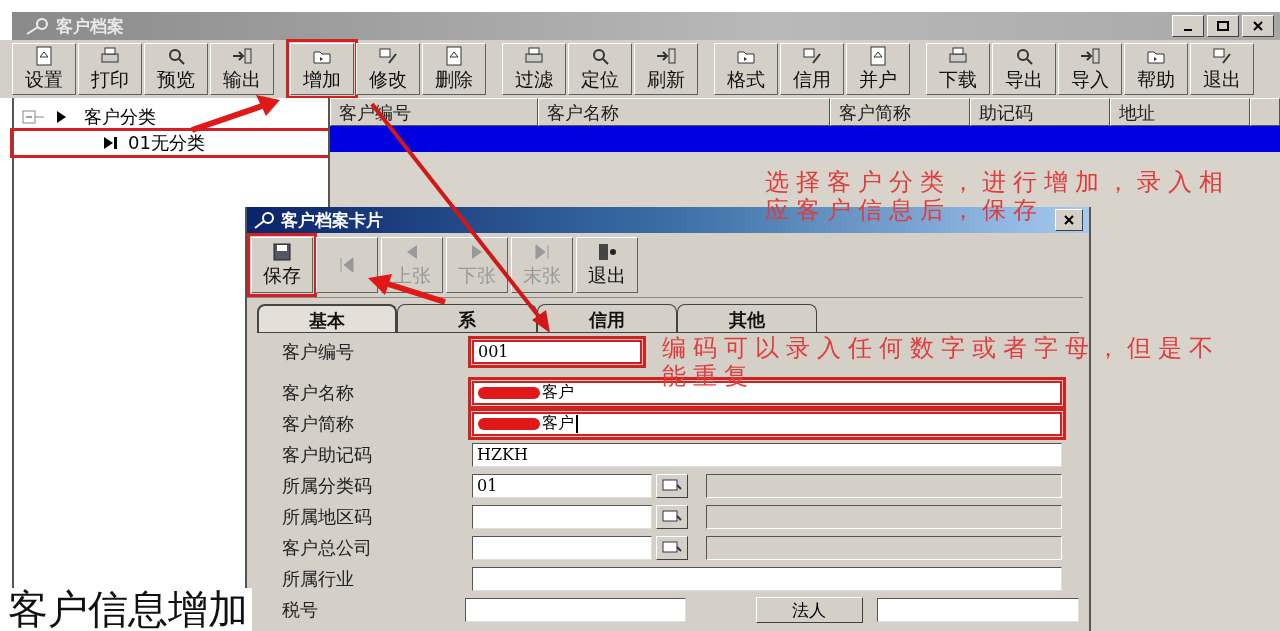  I want to click on maximize-button, so click(1223, 26).